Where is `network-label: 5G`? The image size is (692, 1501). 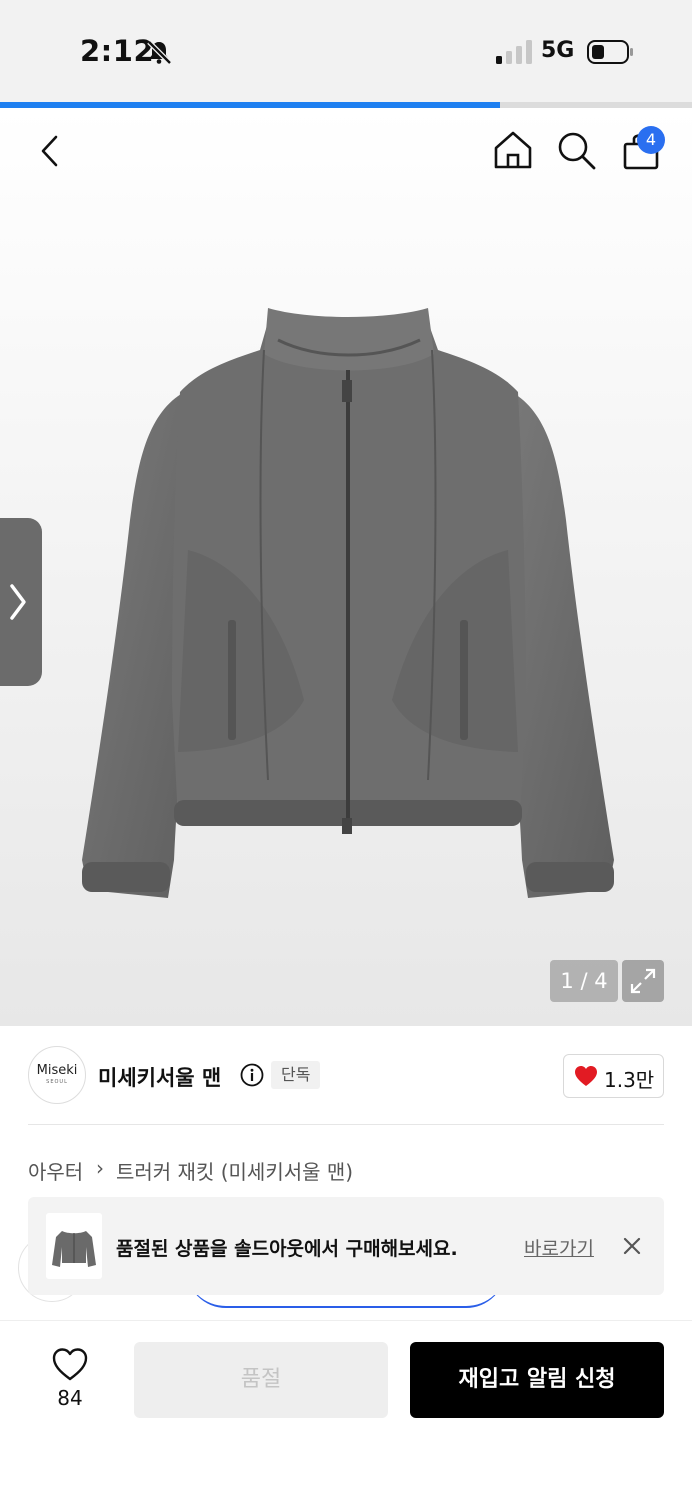
network-label: 5G is located at coordinates (558, 50).